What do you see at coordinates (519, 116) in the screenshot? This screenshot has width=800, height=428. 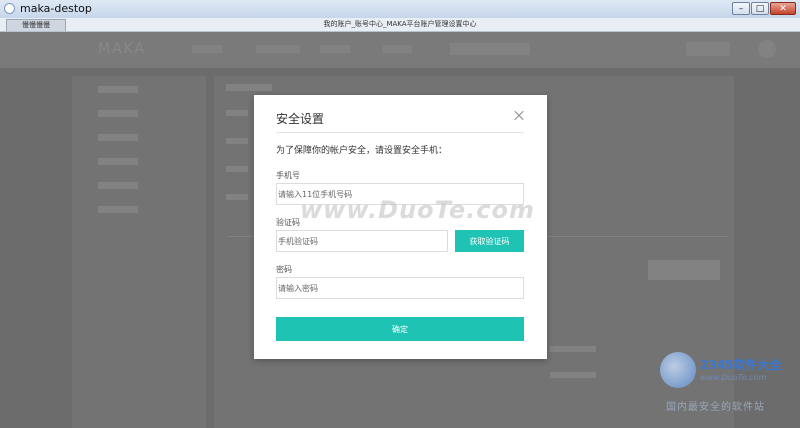 I see `close-icon` at bounding box center [519, 116].